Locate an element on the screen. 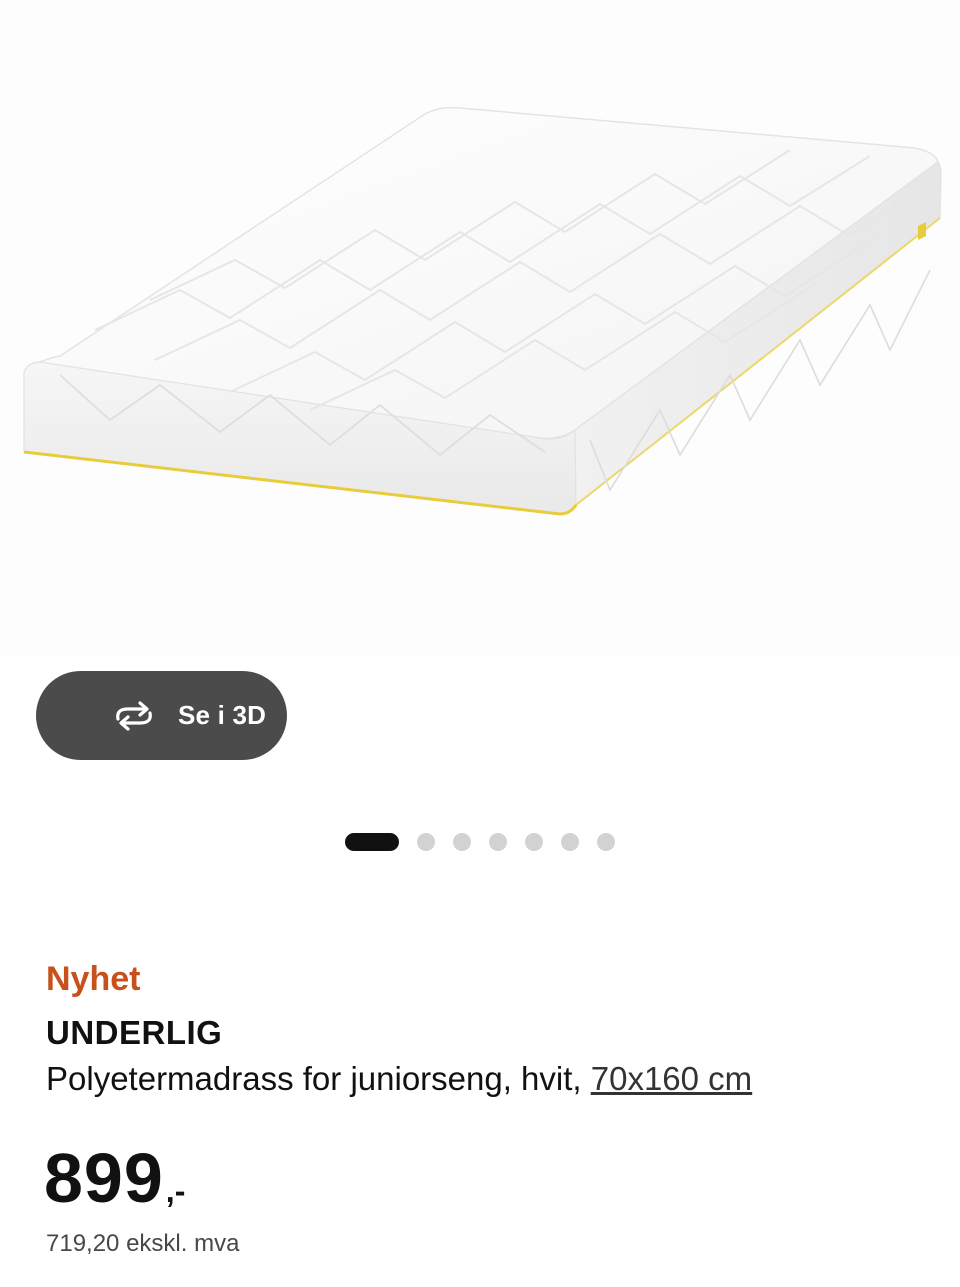 Image resolution: width=960 pixels, height=1287 pixels. price-excl-vat: 719,20 ekskl. mva is located at coordinates (143, 1243).